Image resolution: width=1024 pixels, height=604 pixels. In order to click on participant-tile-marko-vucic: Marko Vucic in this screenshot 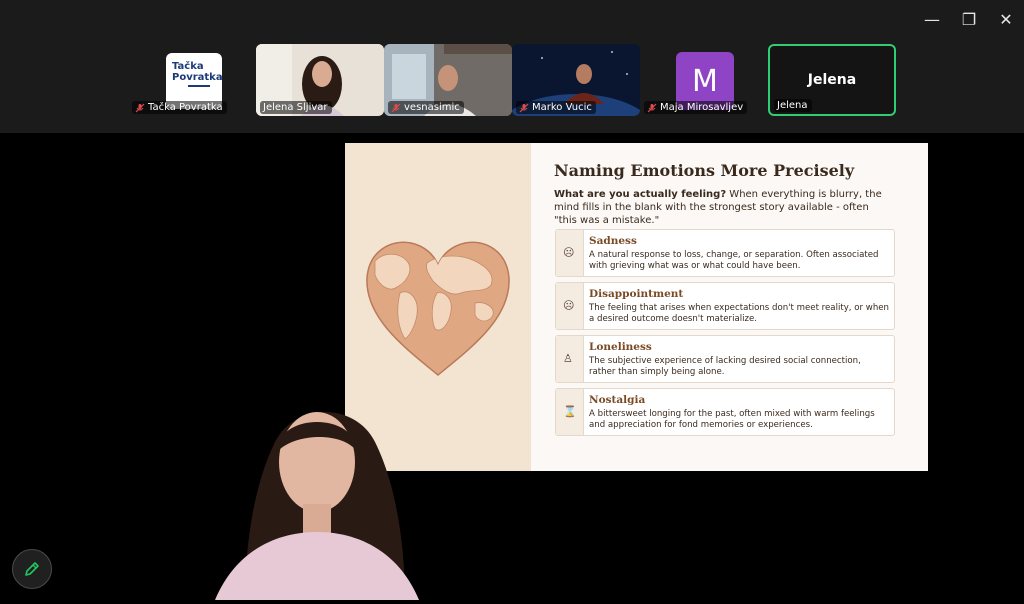, I will do `click(576, 80)`.